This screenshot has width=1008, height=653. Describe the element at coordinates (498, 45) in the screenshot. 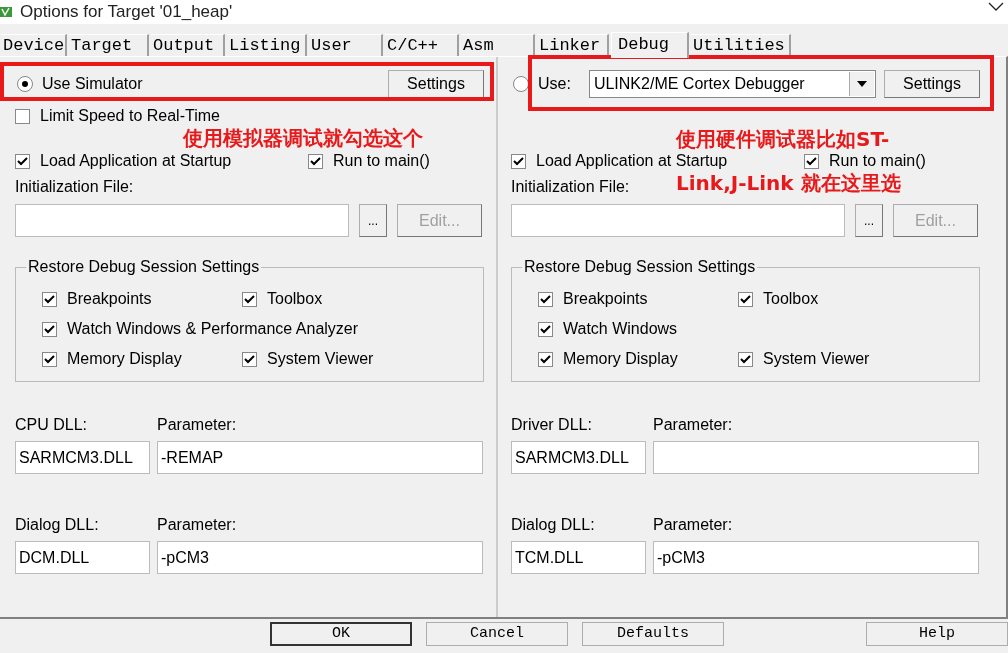

I see `tab: Asm` at that location.